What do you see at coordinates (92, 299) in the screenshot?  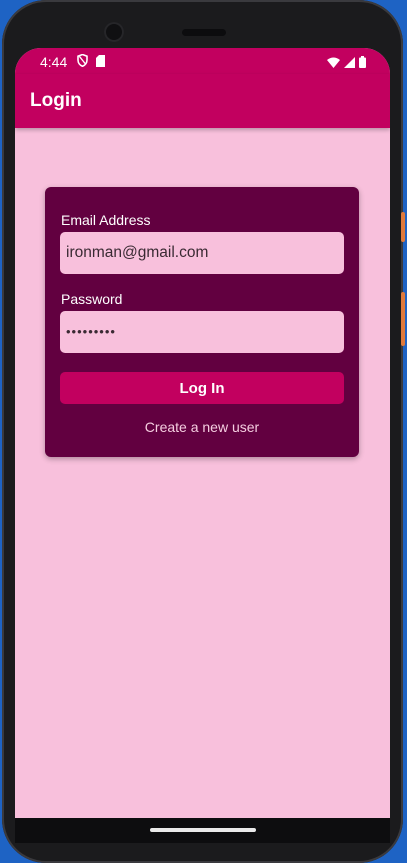 I see `password-label: Password` at bounding box center [92, 299].